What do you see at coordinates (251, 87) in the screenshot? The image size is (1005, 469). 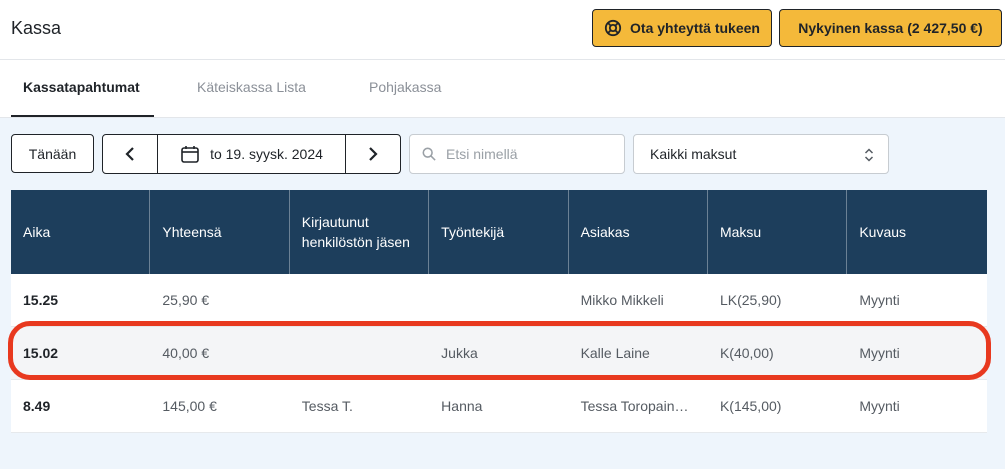 I see `tab-kateiskassa-lista: Käteiskassa Lista` at bounding box center [251, 87].